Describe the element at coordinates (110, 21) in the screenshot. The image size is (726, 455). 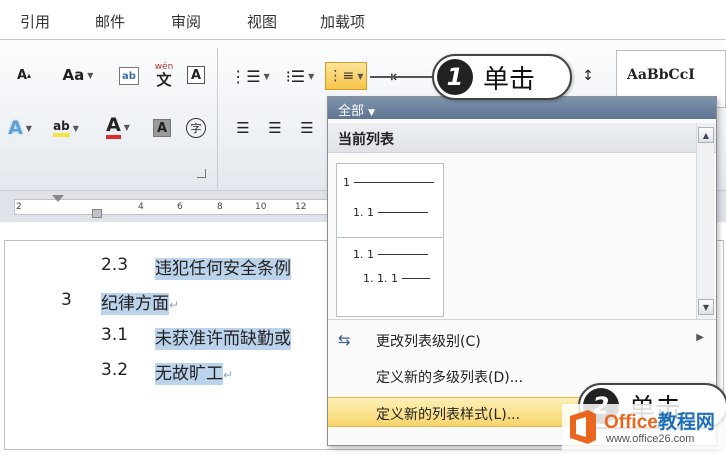
I see `tab-mailings: 邮件` at that location.